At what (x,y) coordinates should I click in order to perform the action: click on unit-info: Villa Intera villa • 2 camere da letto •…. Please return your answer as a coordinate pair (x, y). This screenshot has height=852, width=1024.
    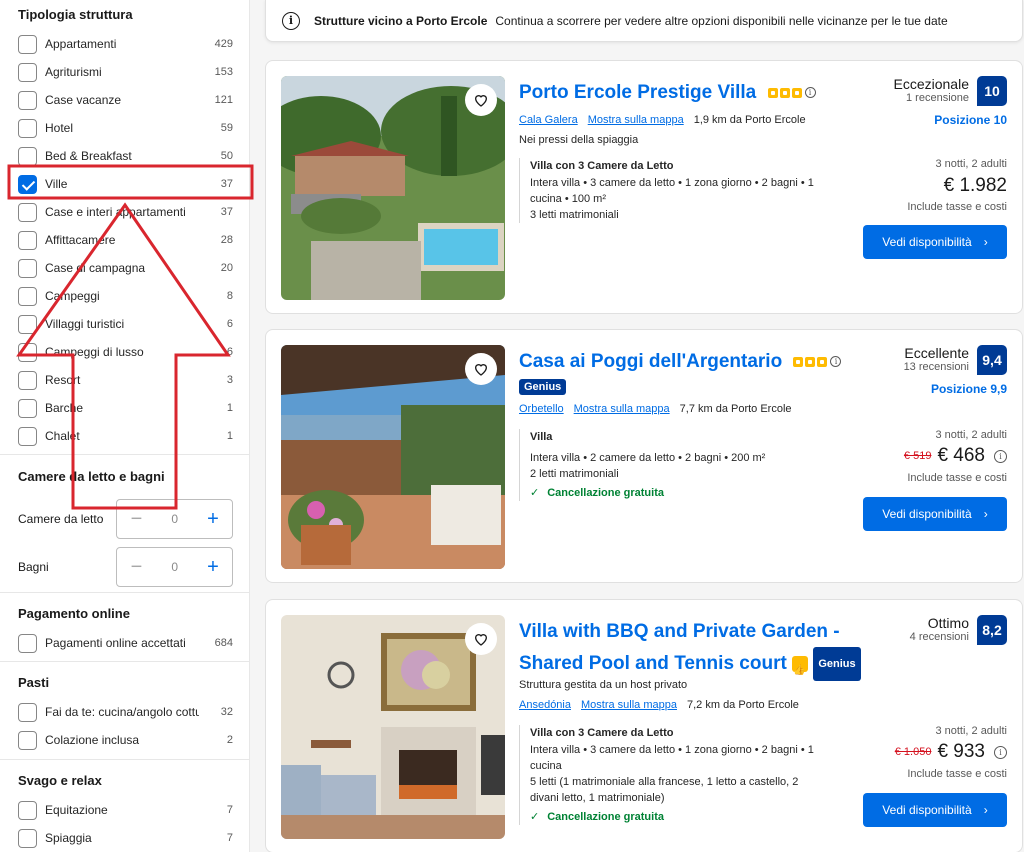
    Looking at the image, I should click on (669, 465).